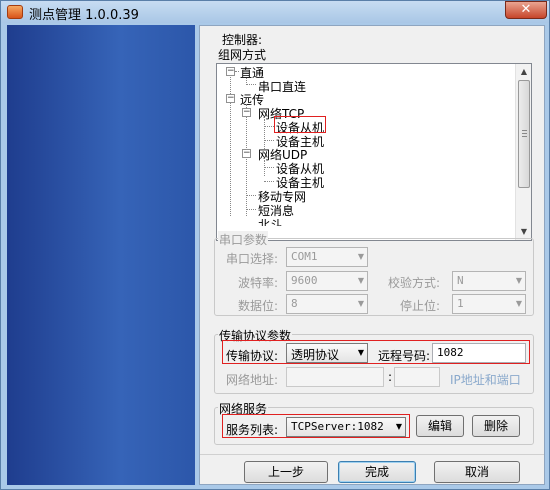  I want to click on serial-params-label: 串口参数, so click(243, 239).